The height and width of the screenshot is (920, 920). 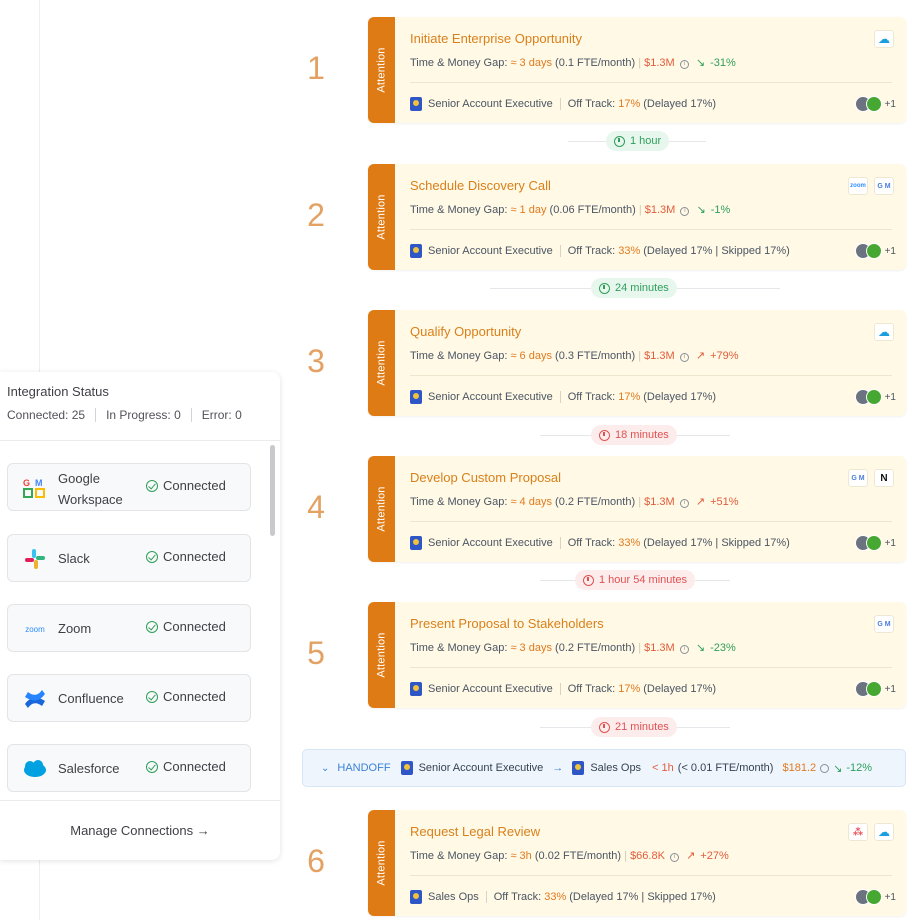 I want to click on notion-icon: N, so click(x=884, y=478).